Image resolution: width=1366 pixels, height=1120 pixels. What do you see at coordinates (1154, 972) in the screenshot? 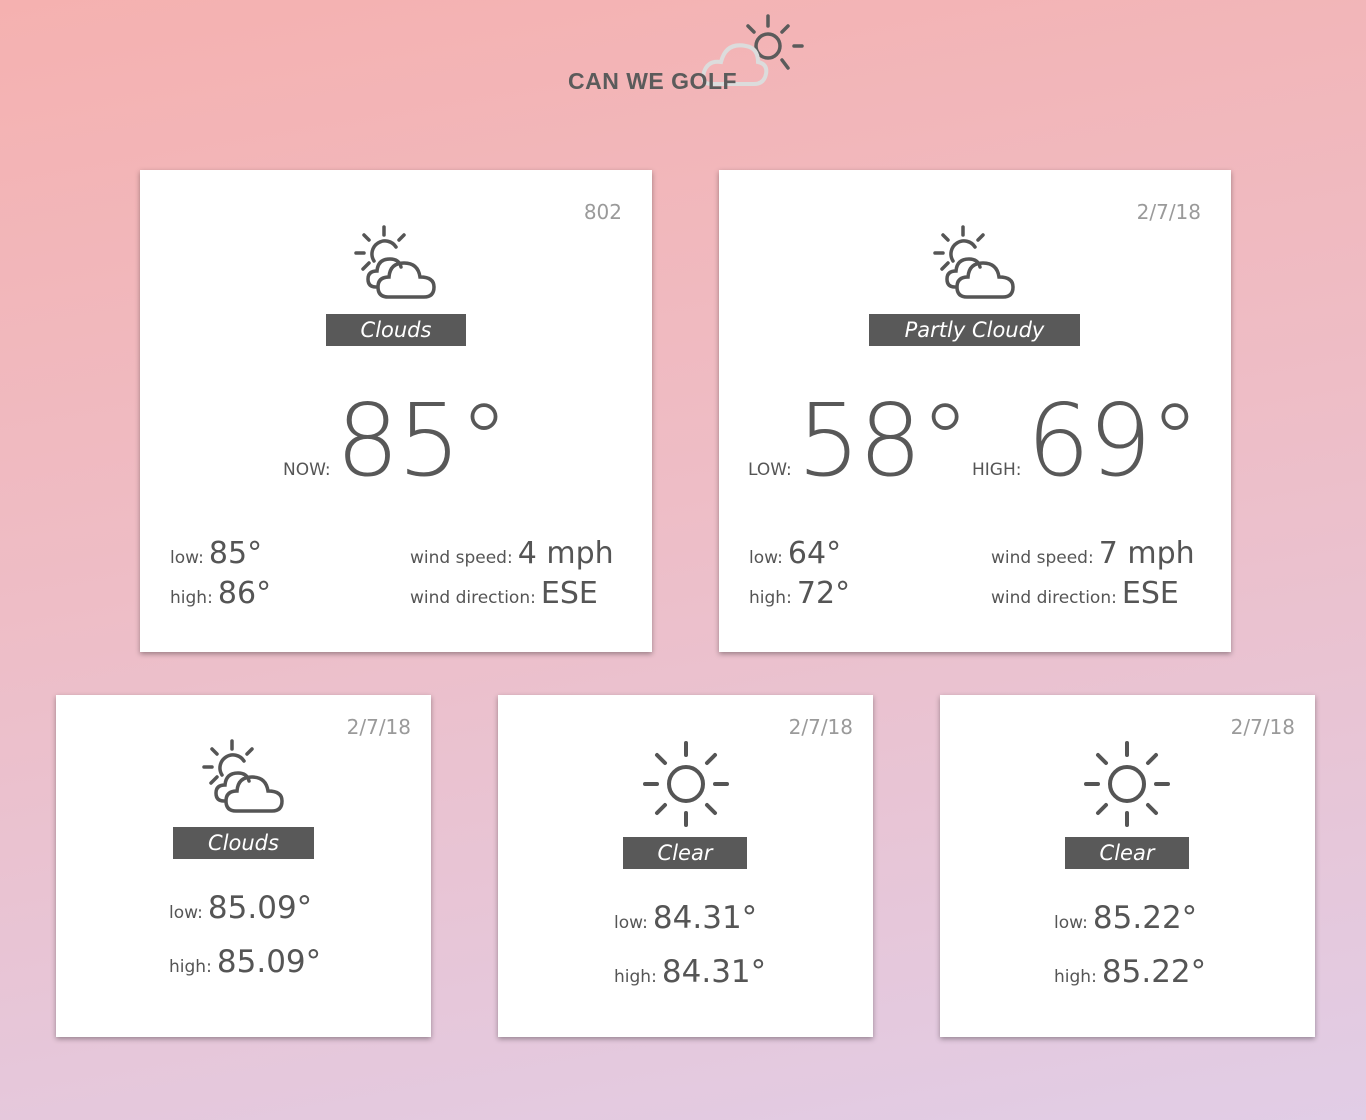
I see `high-temperature: 85.22°` at bounding box center [1154, 972].